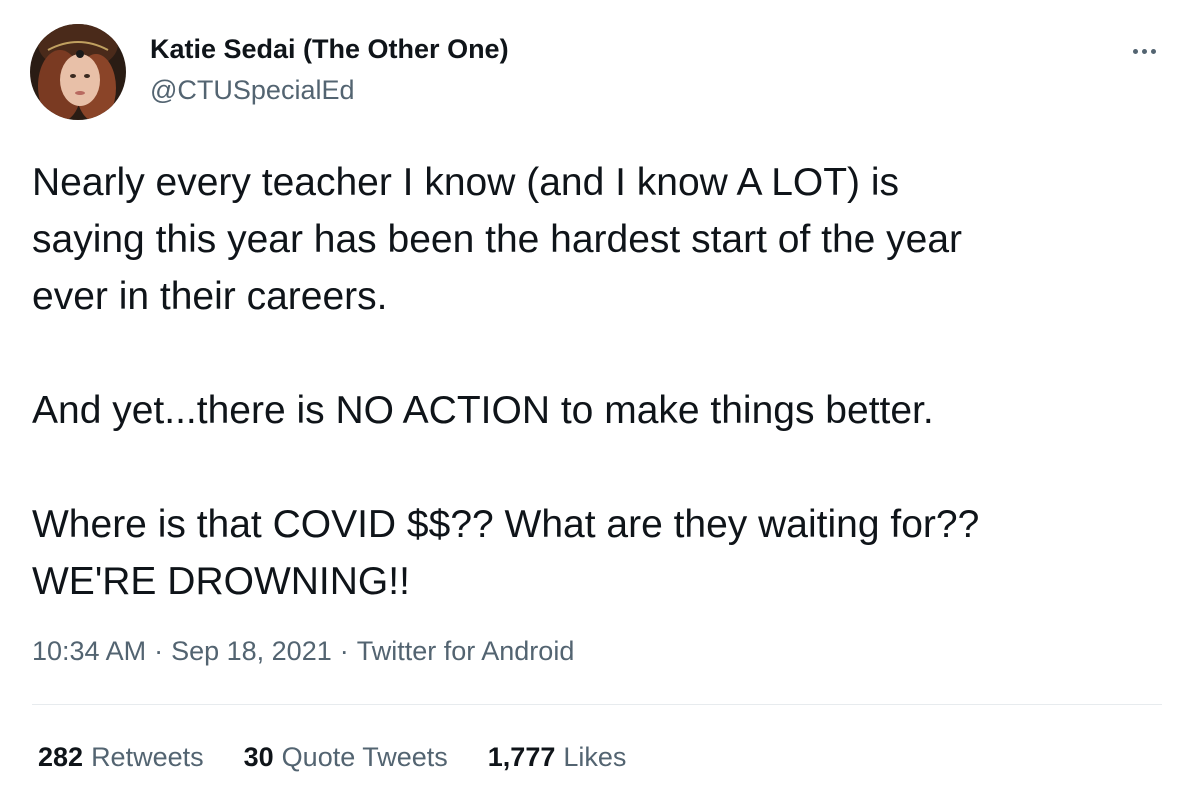 This screenshot has height=786, width=1194. What do you see at coordinates (557, 757) in the screenshot?
I see `likes-stat: 1,777 Likes` at bounding box center [557, 757].